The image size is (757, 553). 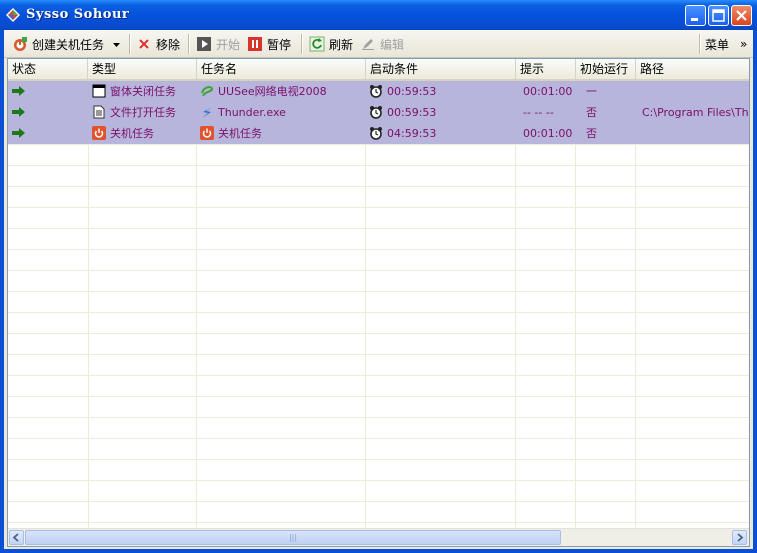 What do you see at coordinates (718, 15) in the screenshot?
I see `maximize-button` at bounding box center [718, 15].